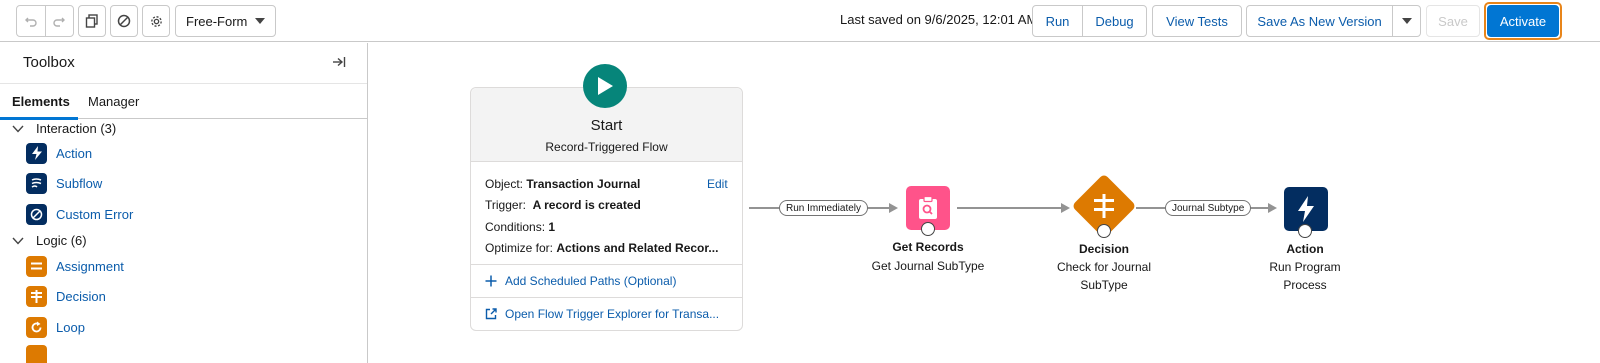  Describe the element at coordinates (1057, 21) in the screenshot. I see `run-button: Run` at that location.